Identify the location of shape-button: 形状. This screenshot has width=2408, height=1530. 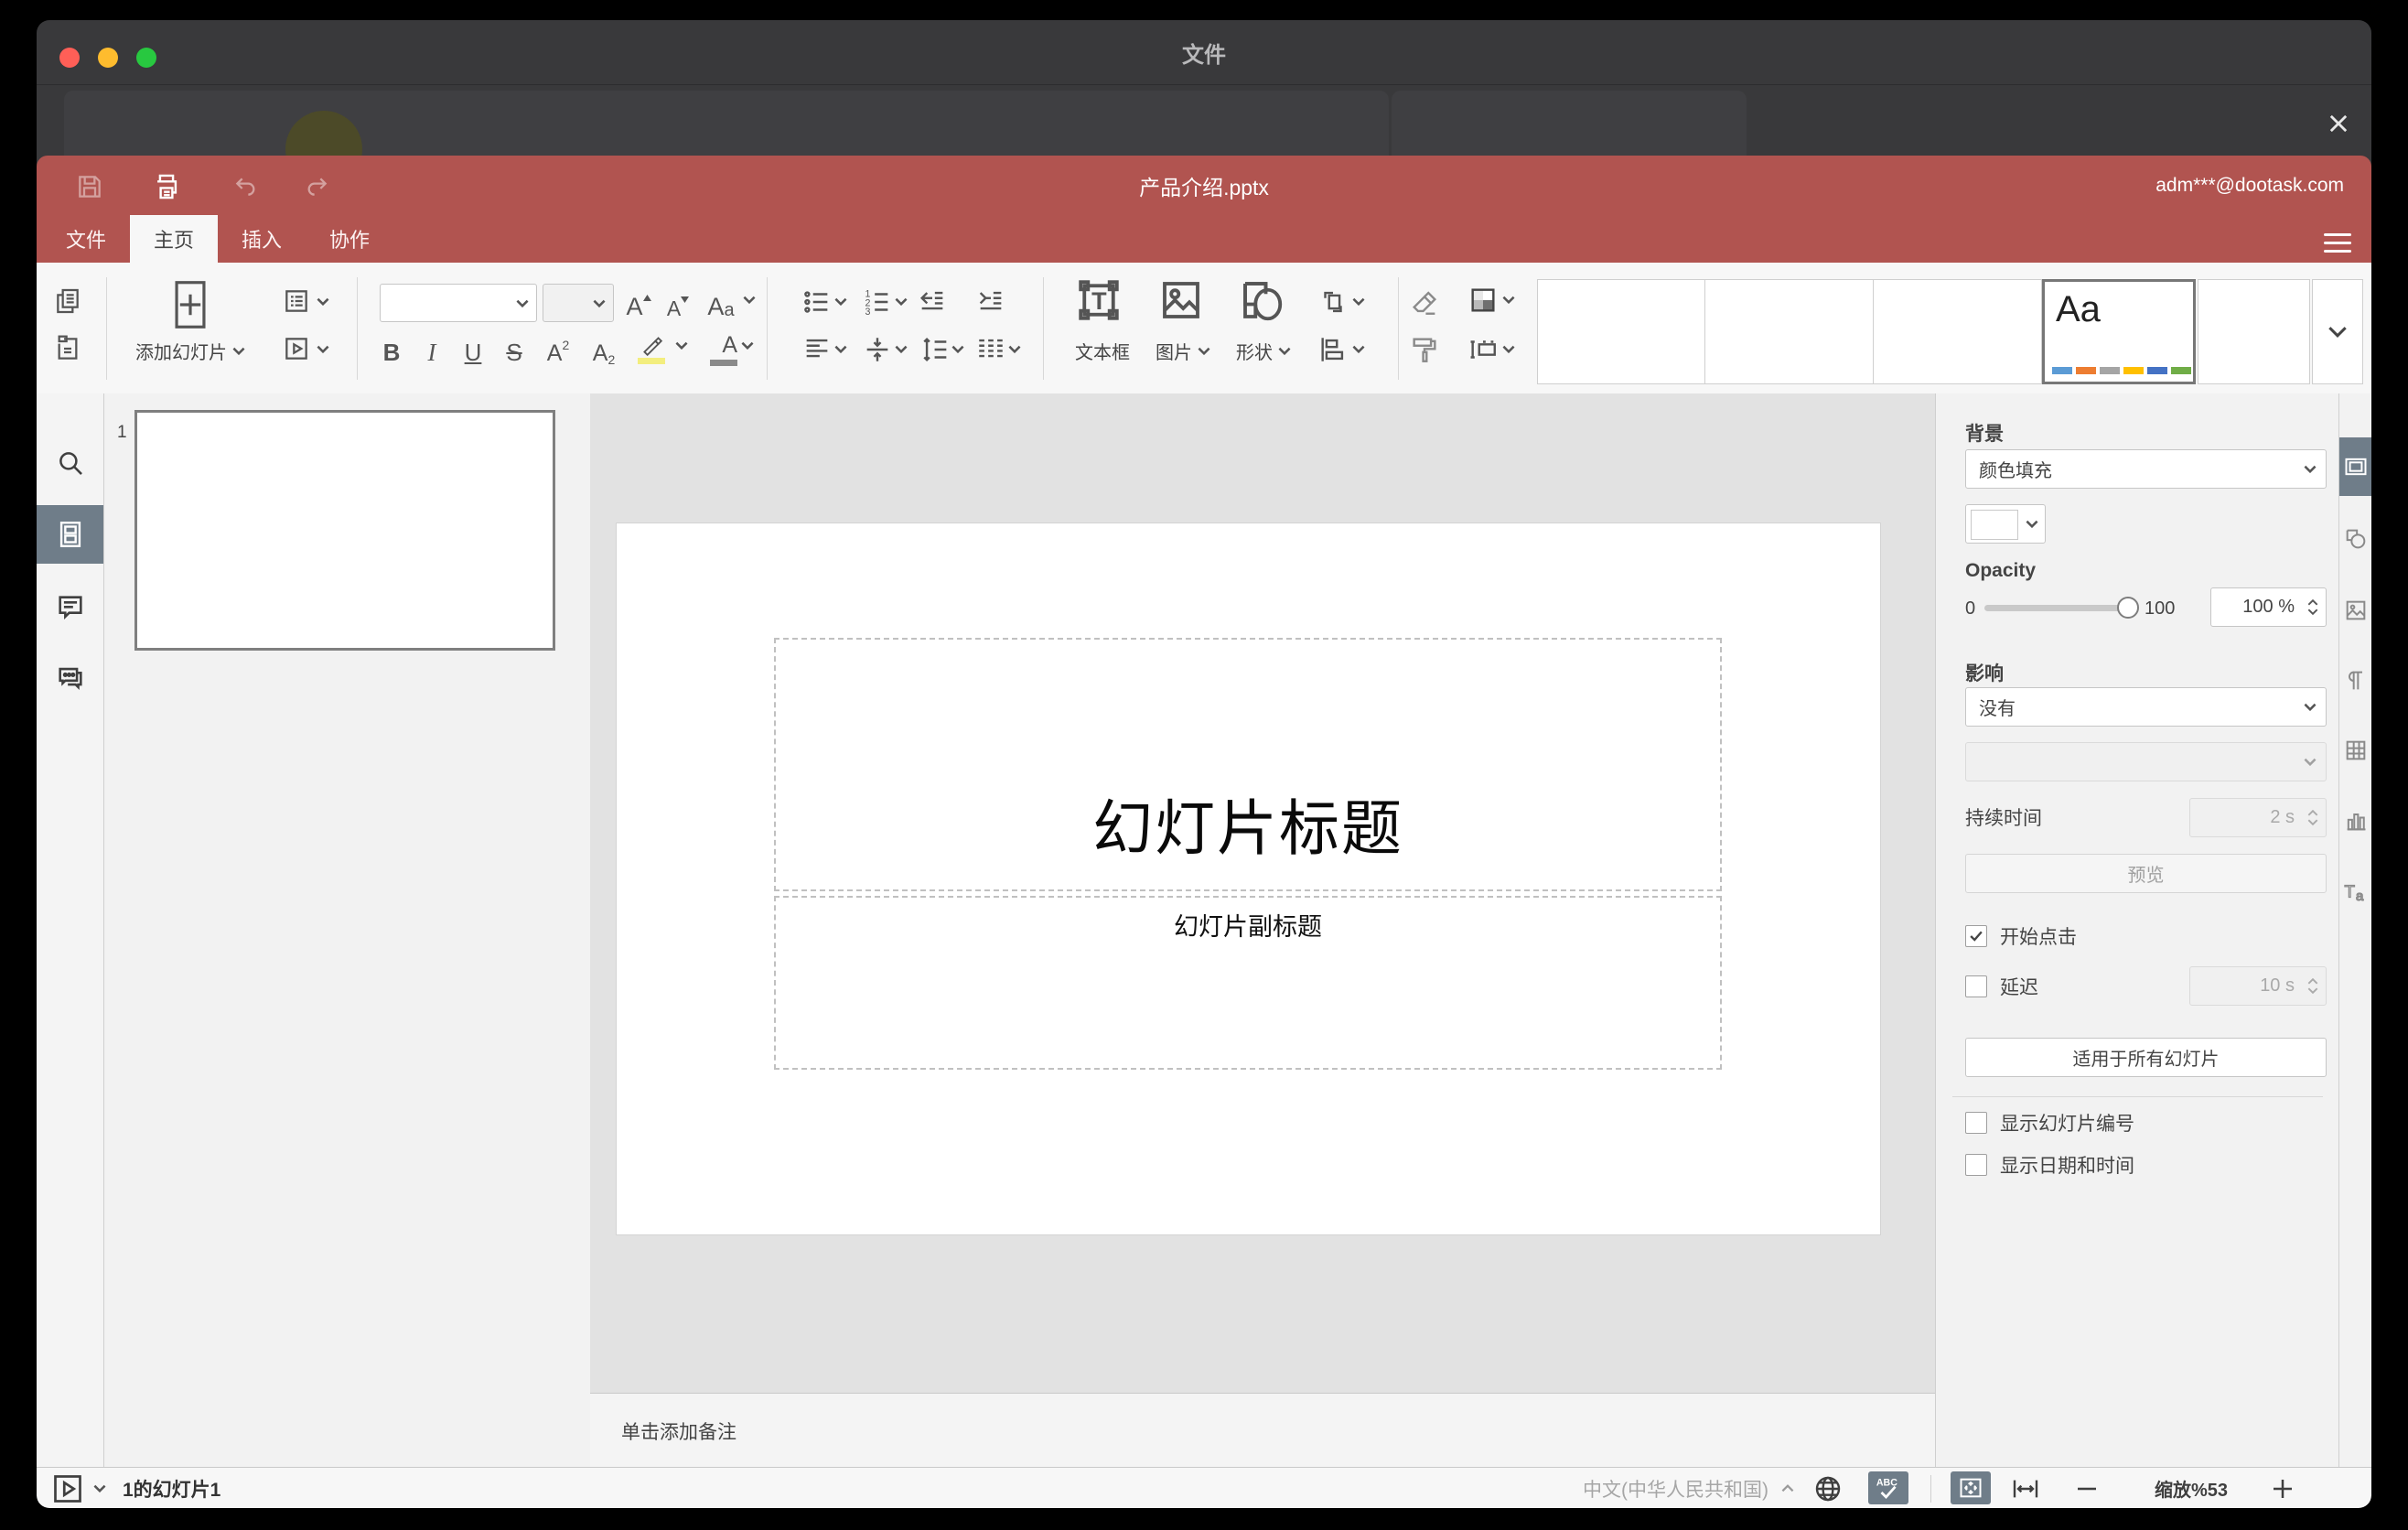
(1263, 351).